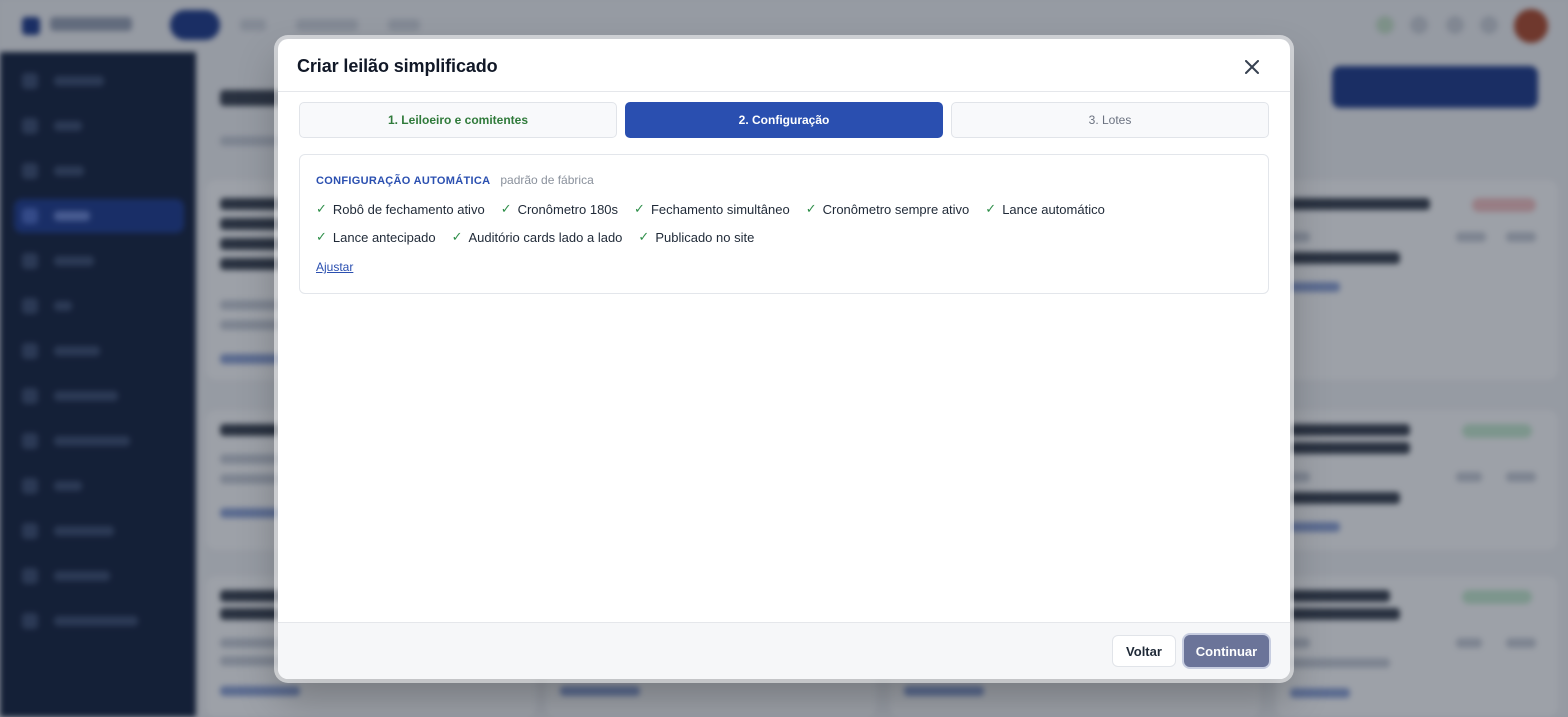 The width and height of the screenshot is (1568, 717). Describe the element at coordinates (784, 65) in the screenshot. I see `modal-header: Criar leilão simplificado` at that location.